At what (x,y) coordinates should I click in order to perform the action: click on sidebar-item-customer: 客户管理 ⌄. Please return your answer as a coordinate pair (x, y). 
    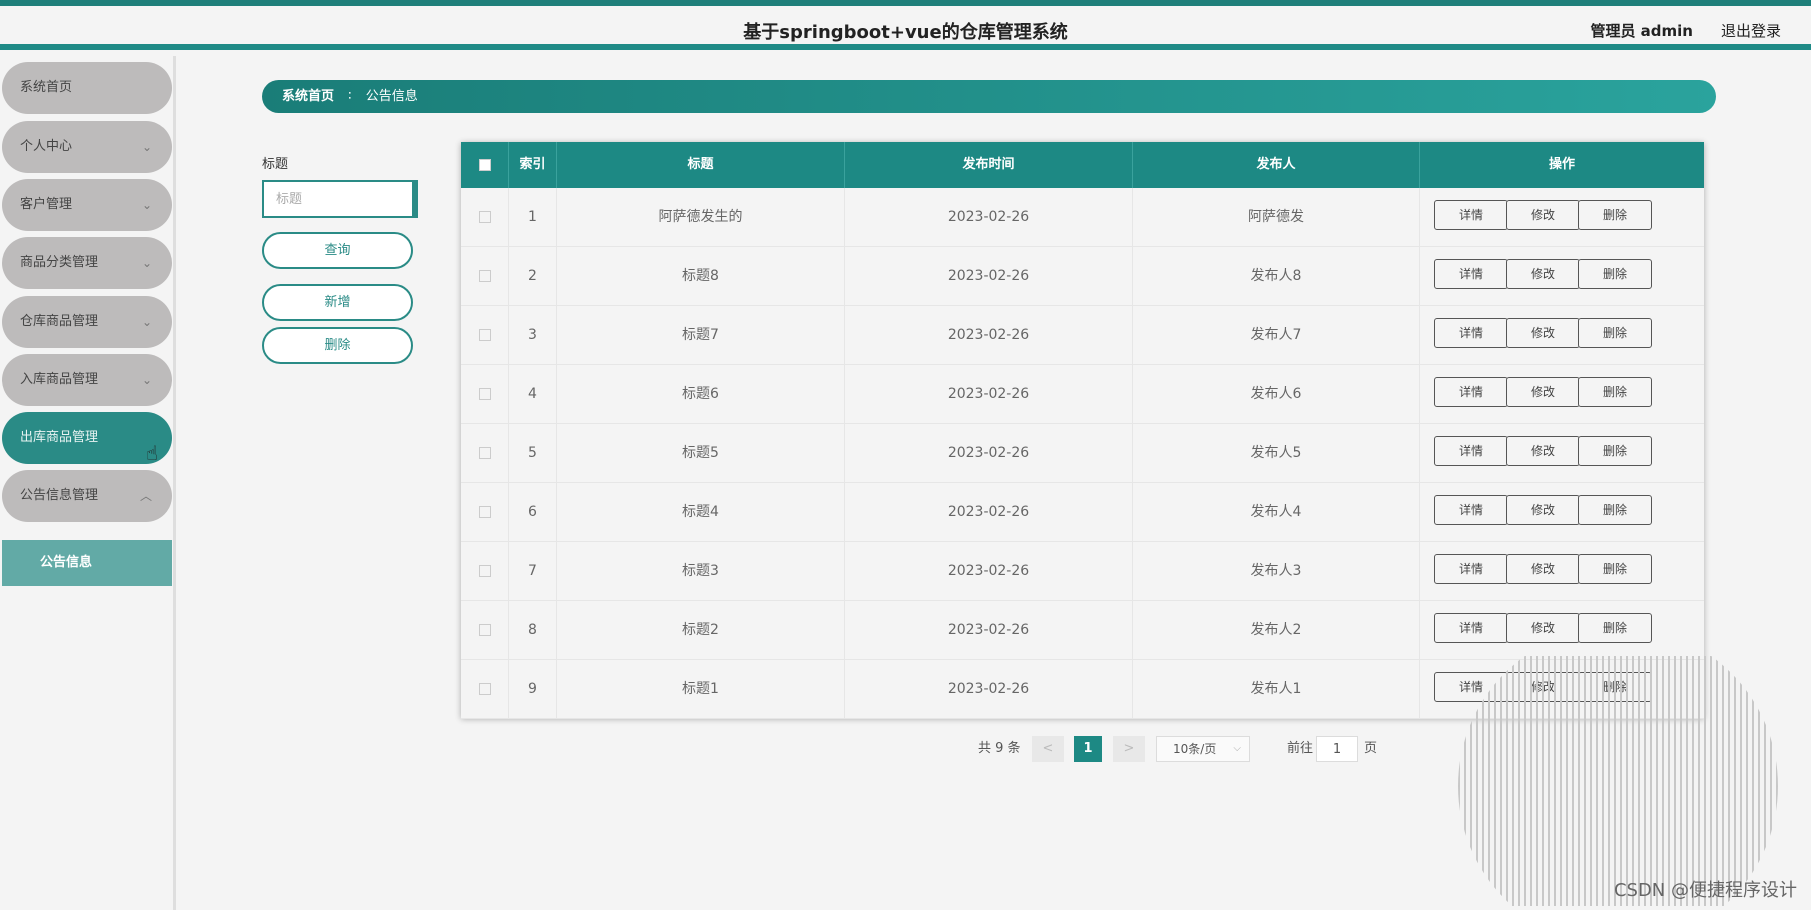
    Looking at the image, I should click on (87, 205).